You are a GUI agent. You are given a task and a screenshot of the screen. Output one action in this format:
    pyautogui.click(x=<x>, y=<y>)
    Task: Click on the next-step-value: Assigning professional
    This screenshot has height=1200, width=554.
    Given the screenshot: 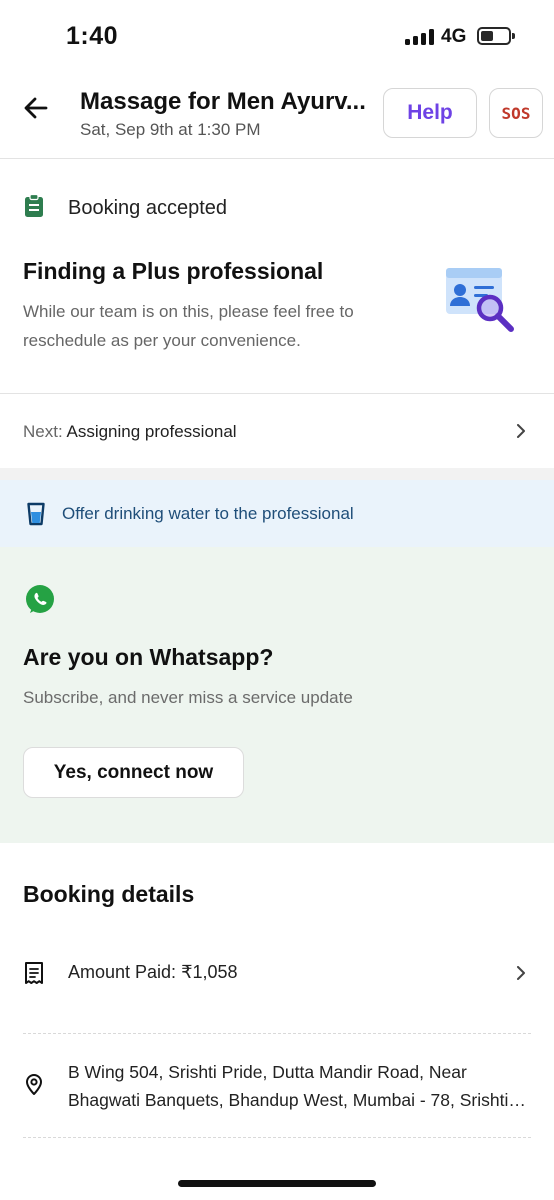 What is the action you would take?
    pyautogui.click(x=151, y=431)
    